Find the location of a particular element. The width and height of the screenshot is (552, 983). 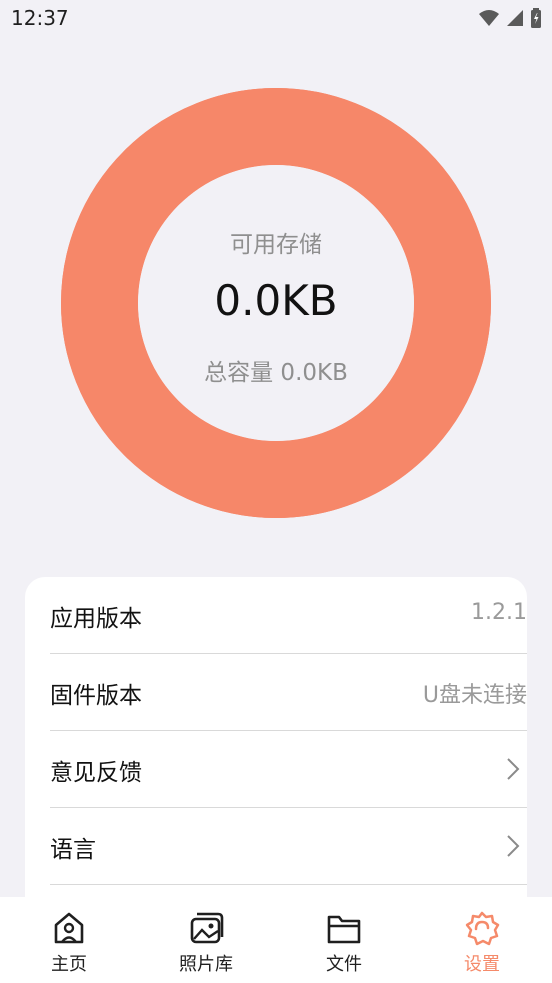

status-icons is located at coordinates (510, 18).